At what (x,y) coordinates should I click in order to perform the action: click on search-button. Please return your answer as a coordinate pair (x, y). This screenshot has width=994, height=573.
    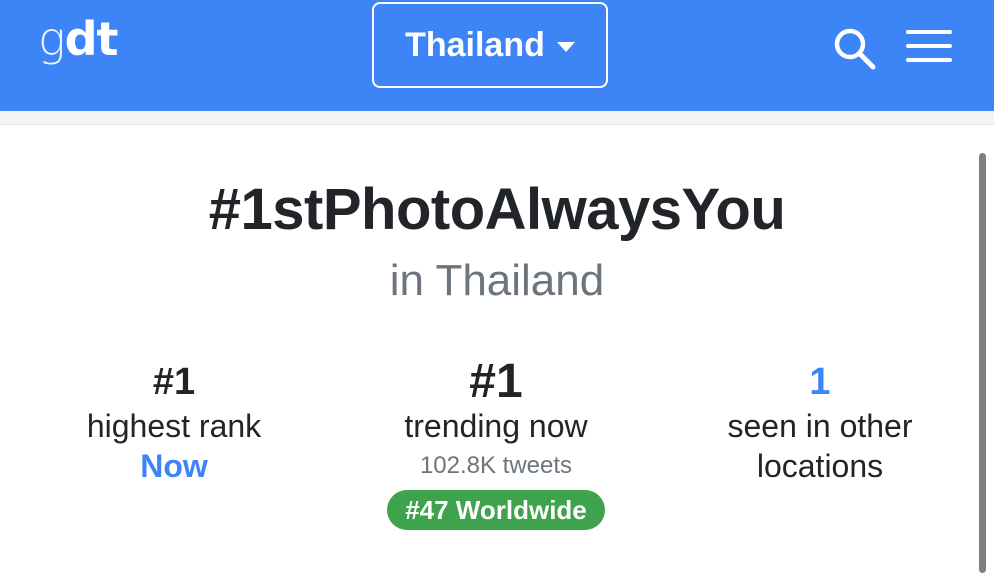
    Looking at the image, I should click on (855, 48).